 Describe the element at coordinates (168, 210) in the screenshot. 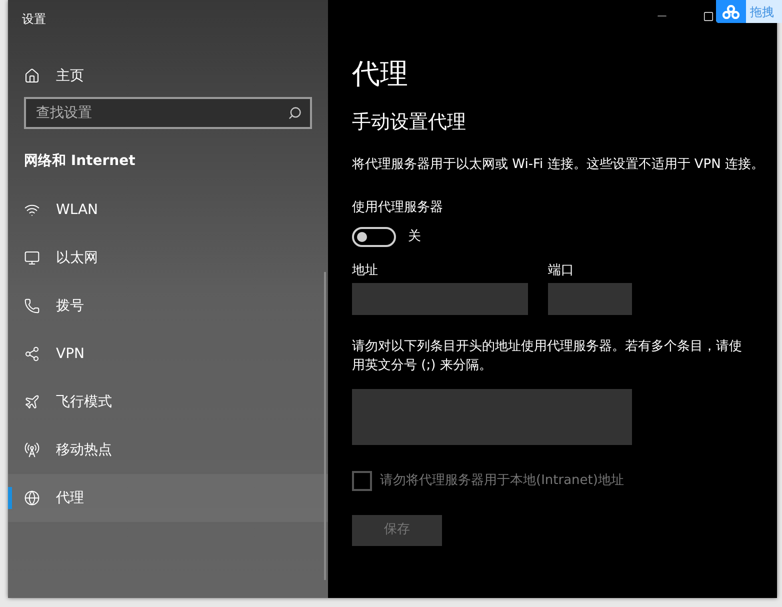

I see `nav-item: WLAN` at that location.